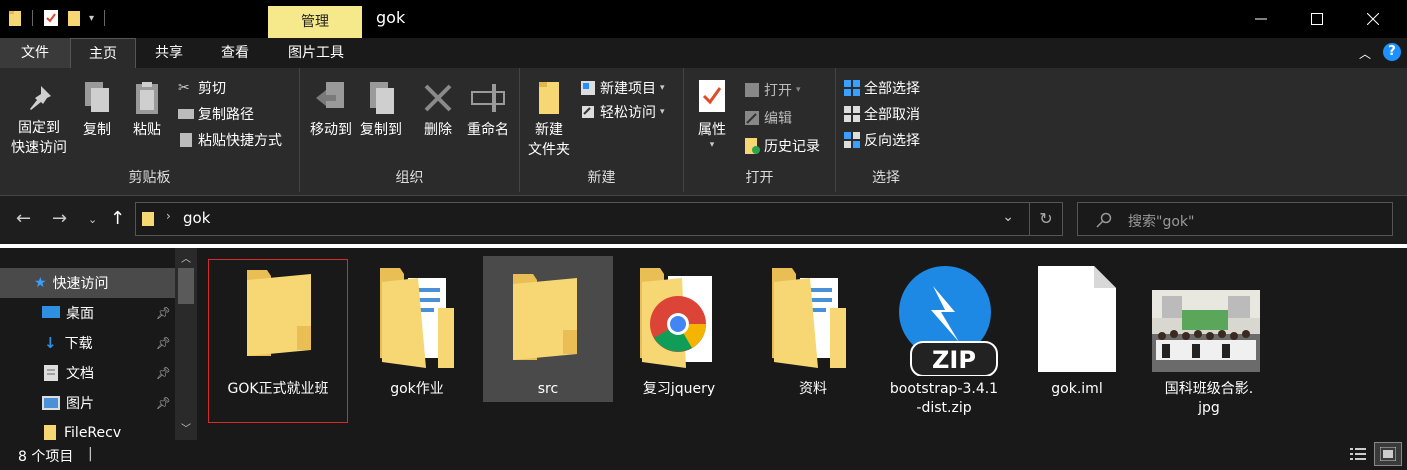 The height and width of the screenshot is (470, 1407). I want to click on select-all-button: 全部选择, so click(882, 88).